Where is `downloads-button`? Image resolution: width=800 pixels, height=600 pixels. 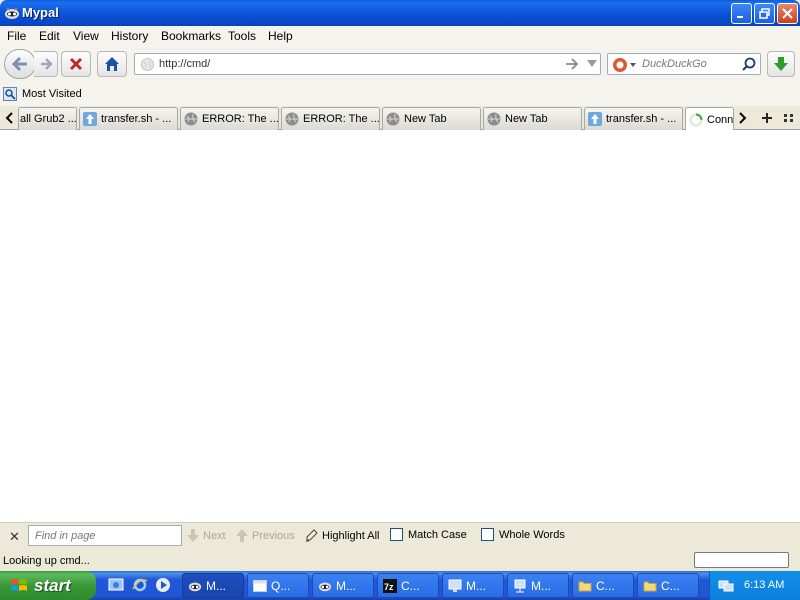 downloads-button is located at coordinates (781, 64).